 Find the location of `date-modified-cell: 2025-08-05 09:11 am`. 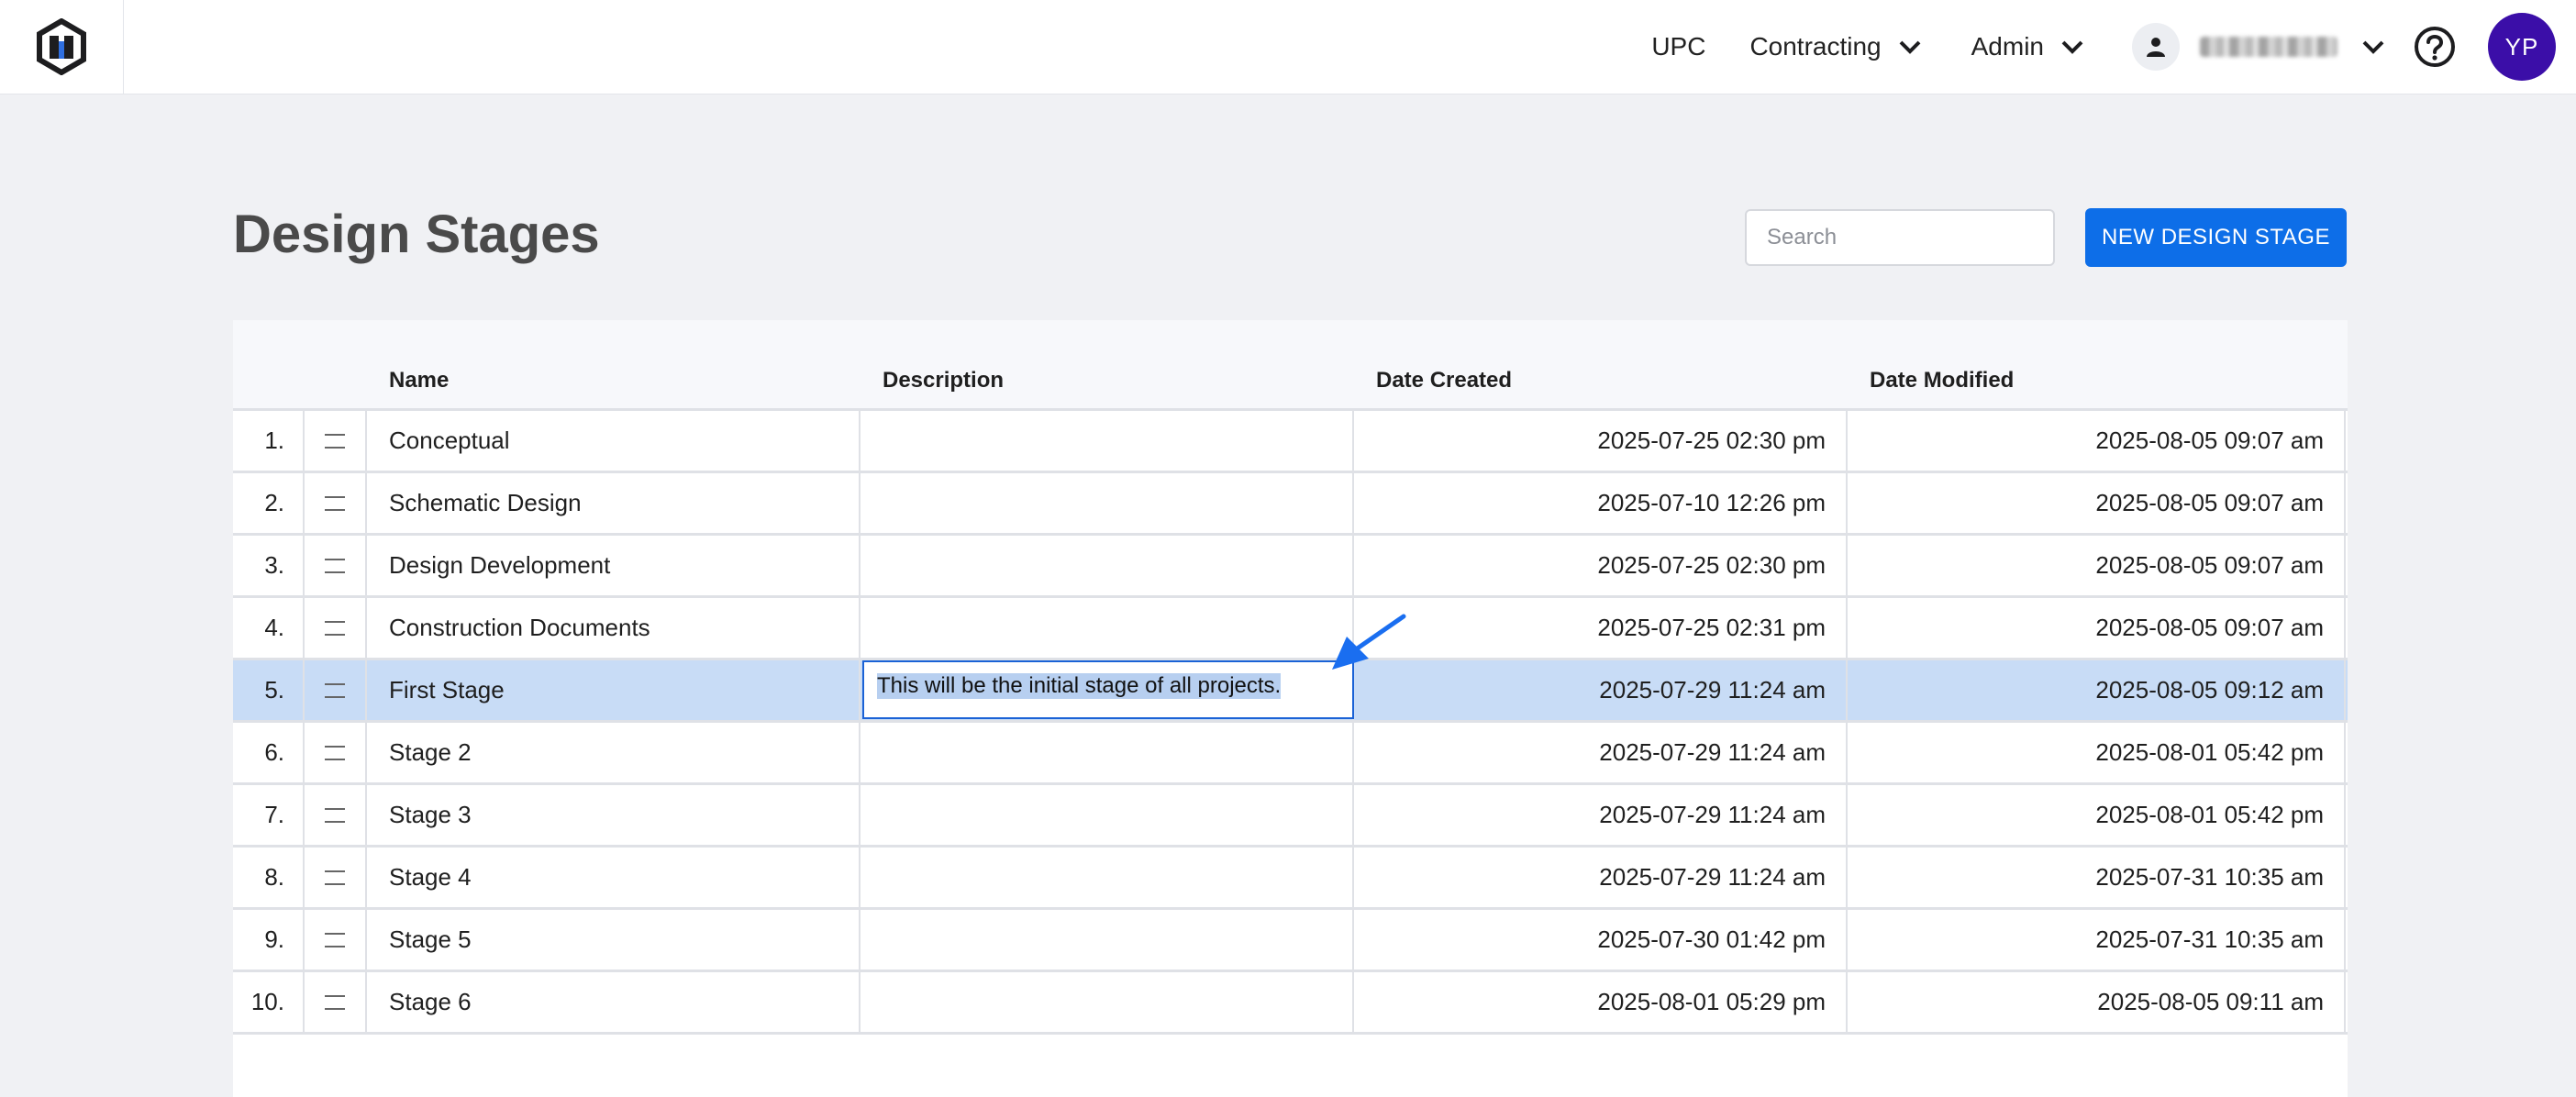

date-modified-cell: 2025-08-05 09:11 am is located at coordinates (2097, 1002).